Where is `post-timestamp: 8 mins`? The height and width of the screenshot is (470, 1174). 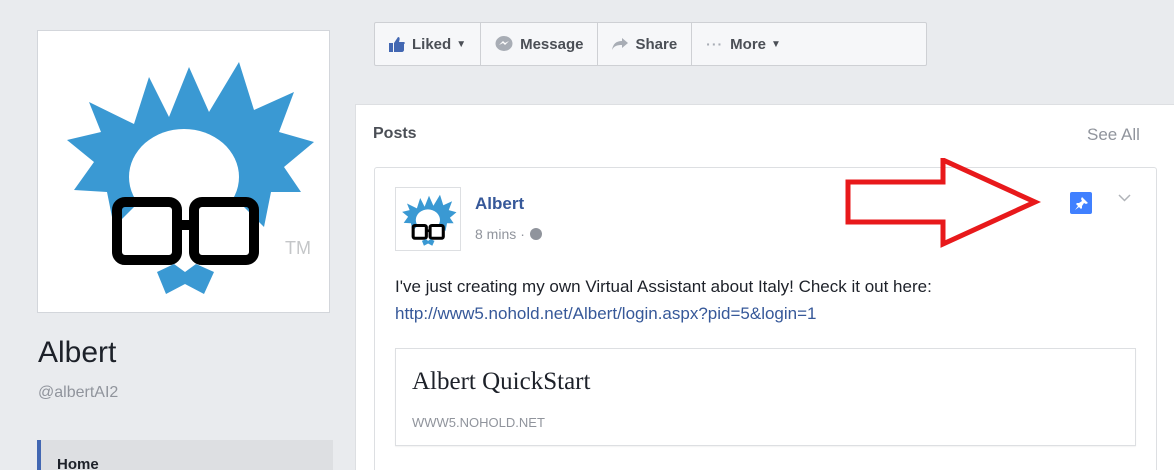
post-timestamp: 8 mins is located at coordinates (495, 234).